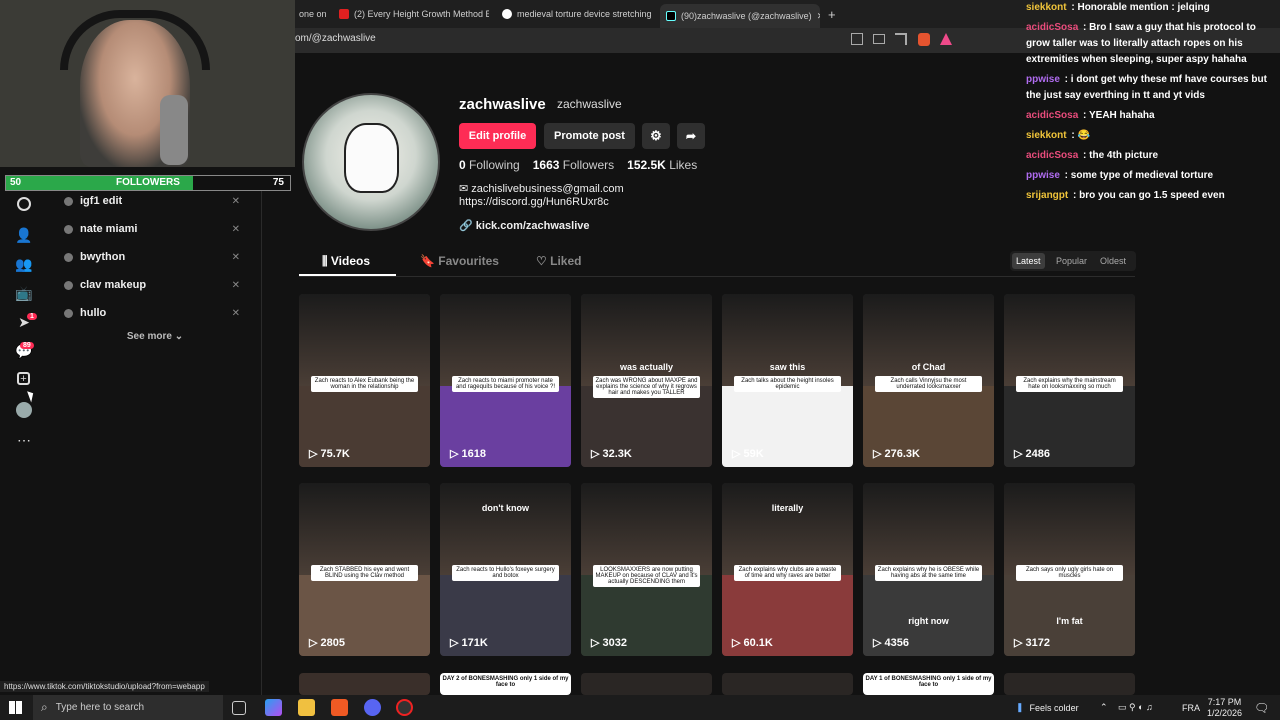  Describe the element at coordinates (24, 204) in the screenshot. I see `explore-icon` at that location.